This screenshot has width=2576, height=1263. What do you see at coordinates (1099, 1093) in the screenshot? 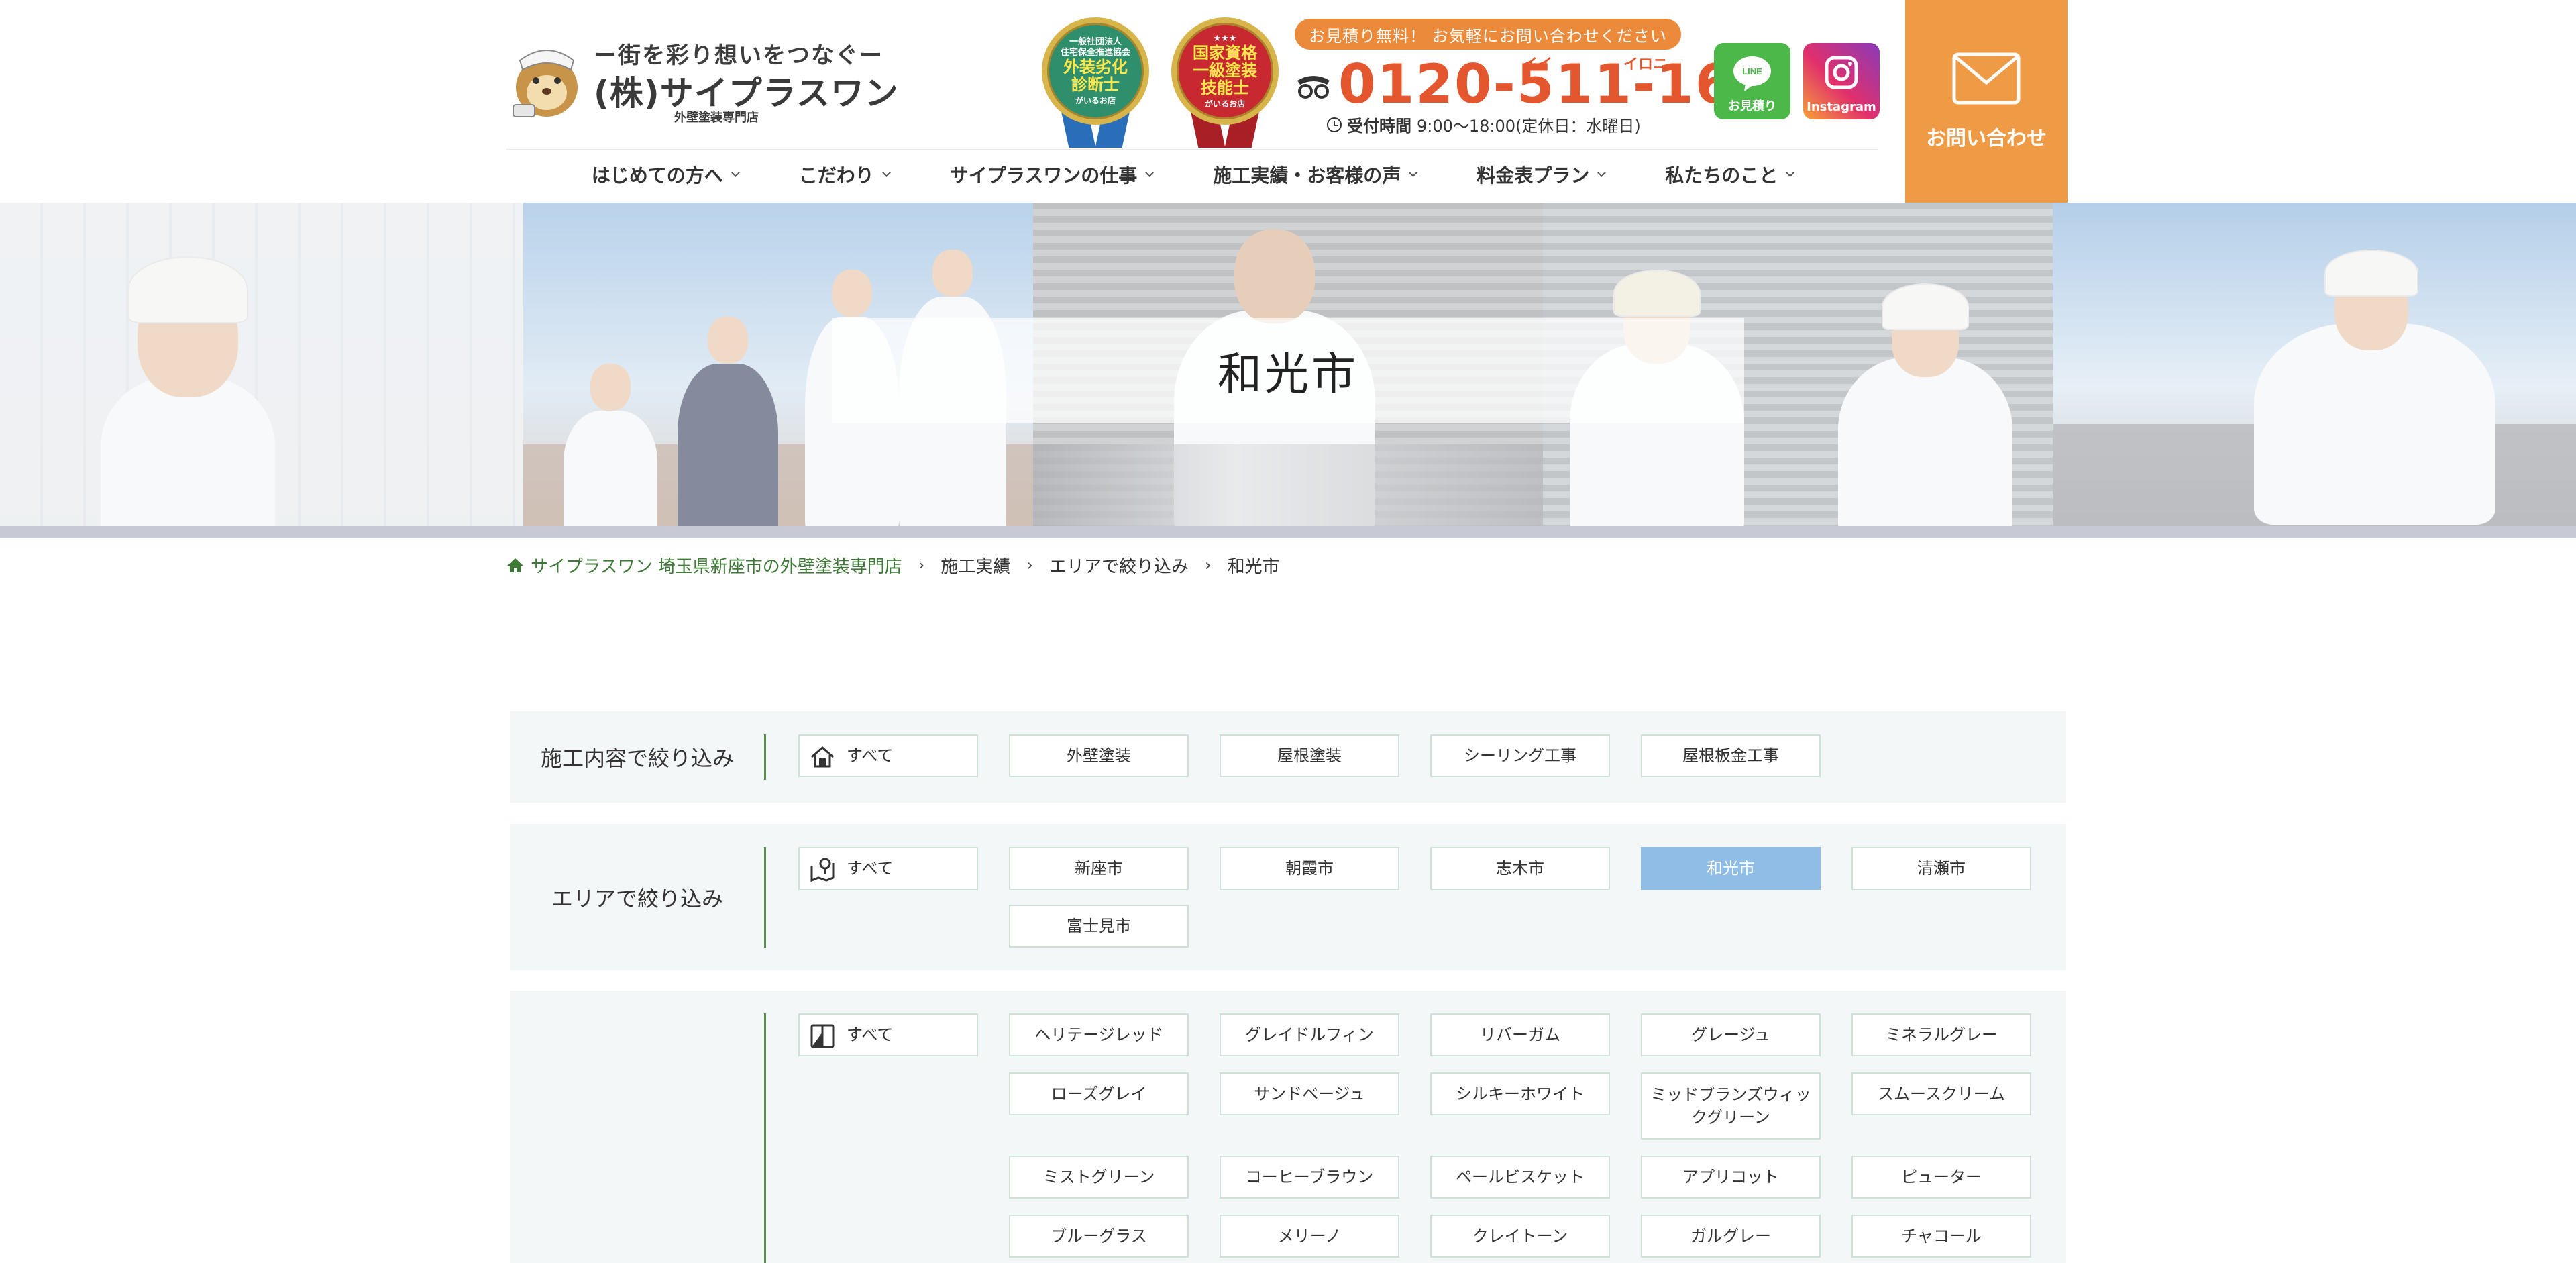
I see `color-filter-option: ローズグレイ` at bounding box center [1099, 1093].